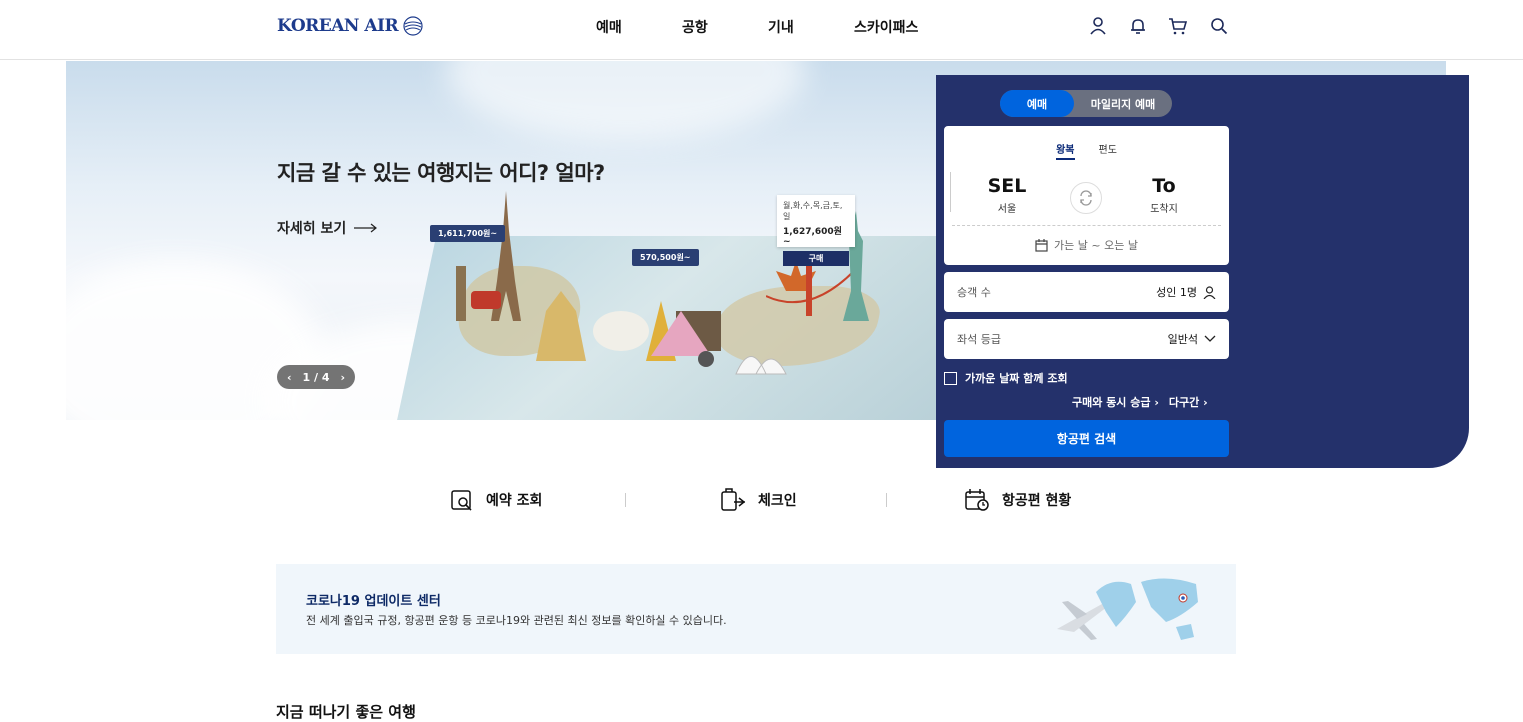  I want to click on booking-type-toggle: 예매 마일리지 예매, so click(1086, 103).